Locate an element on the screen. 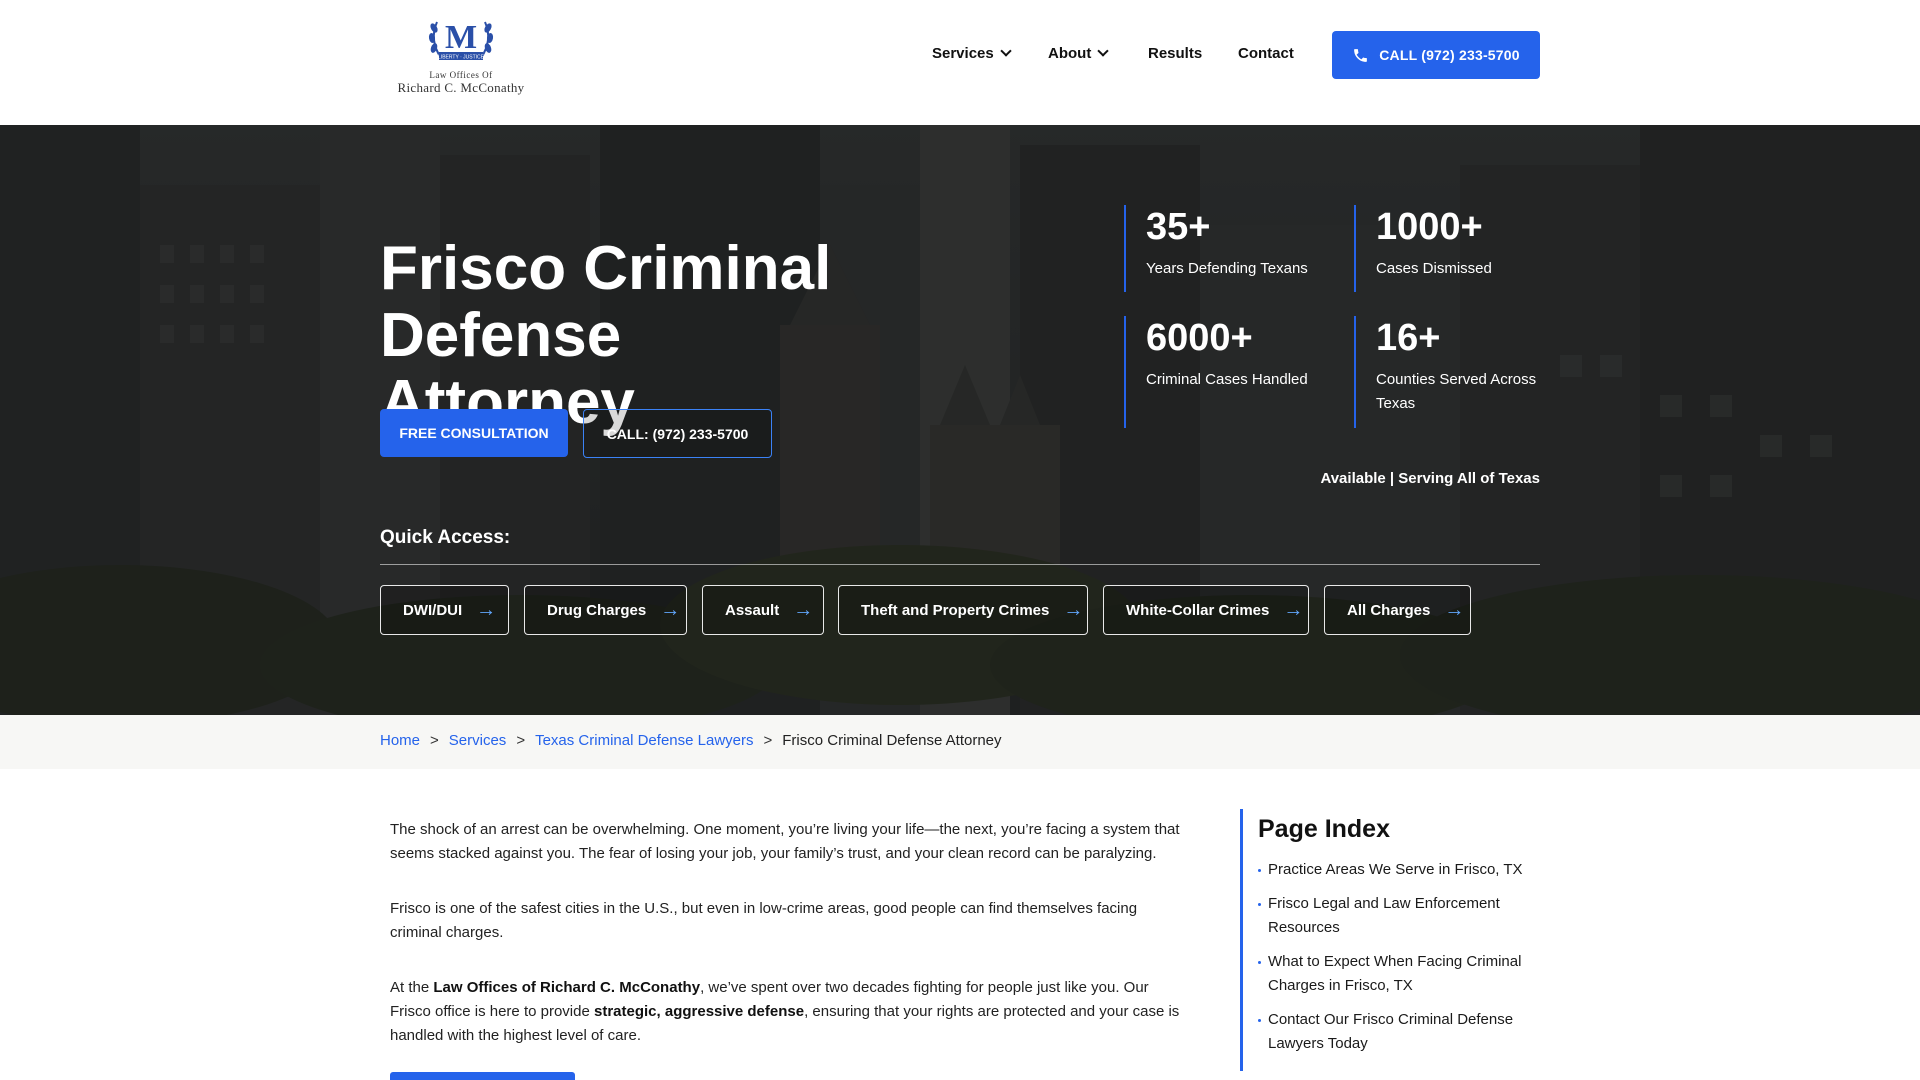  phone-icon is located at coordinates (1361, 55).